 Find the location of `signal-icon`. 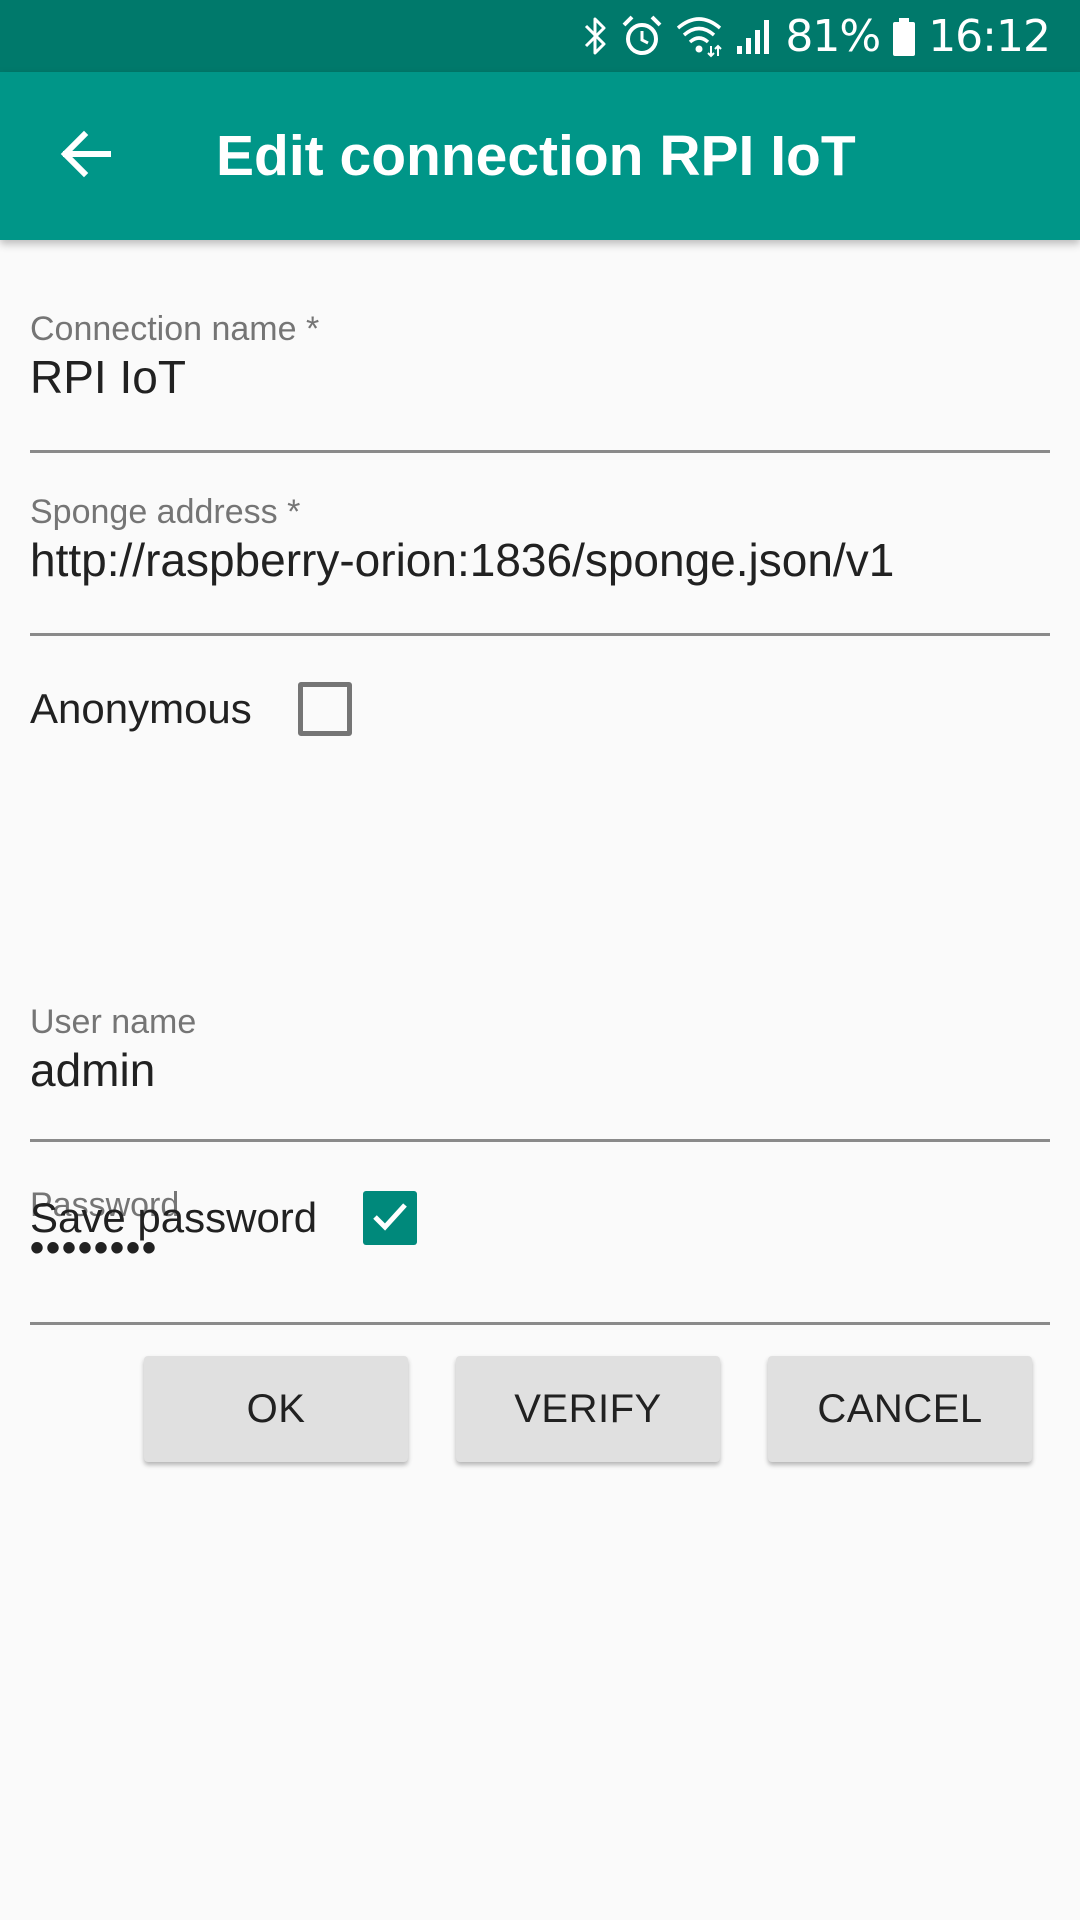

signal-icon is located at coordinates (754, 36).